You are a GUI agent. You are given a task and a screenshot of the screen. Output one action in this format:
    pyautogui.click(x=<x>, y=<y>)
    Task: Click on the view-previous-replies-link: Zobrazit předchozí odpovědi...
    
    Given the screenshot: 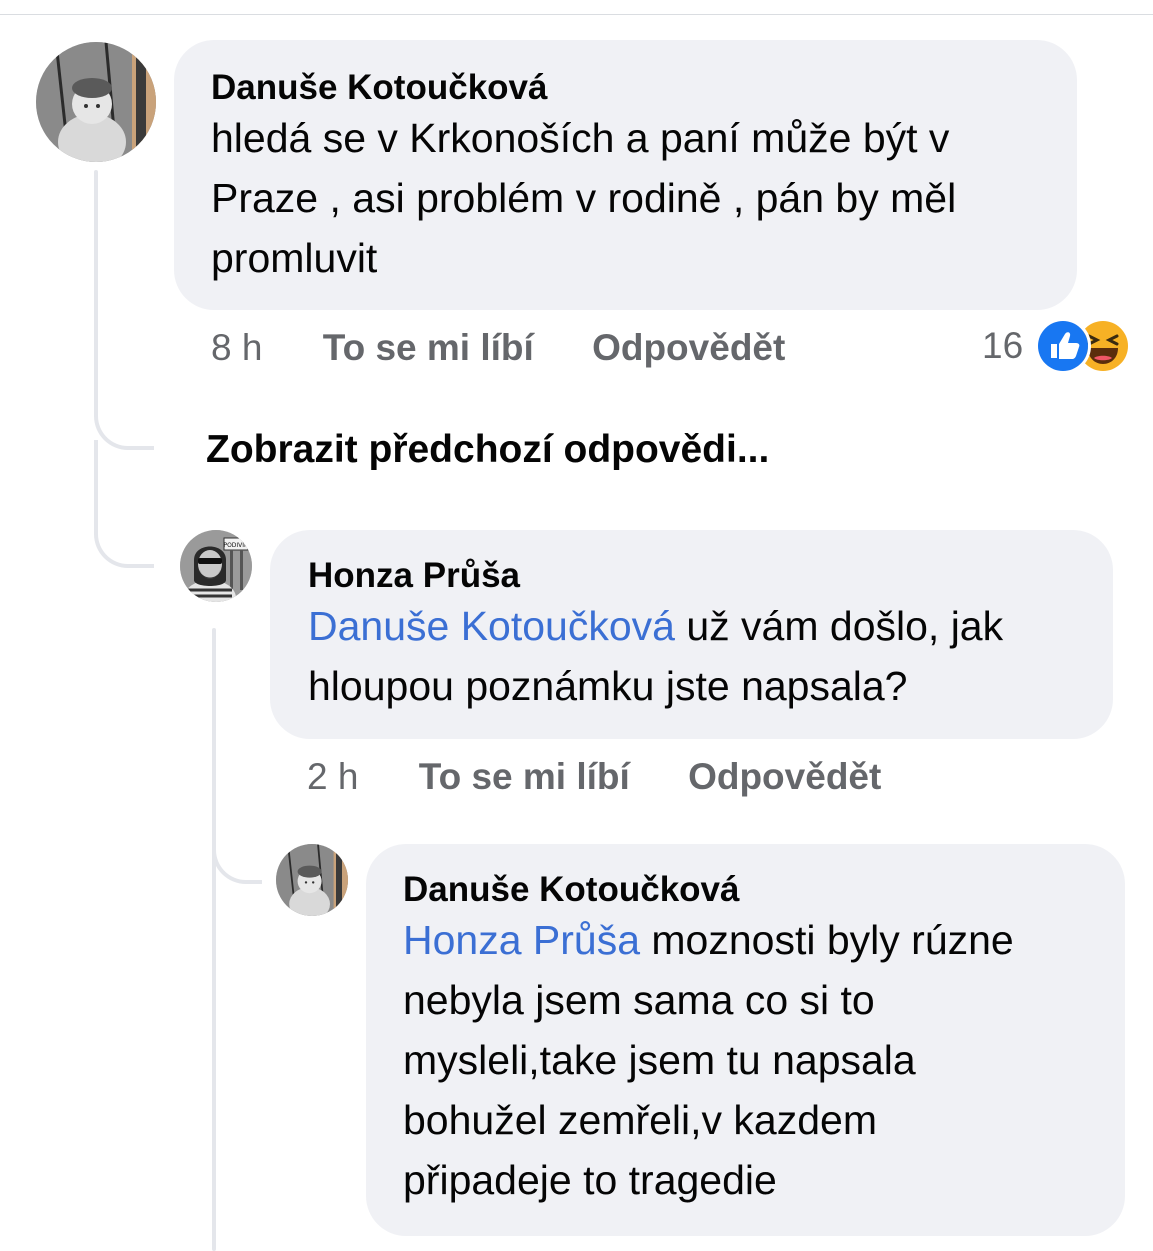 What is the action you would take?
    pyautogui.click(x=487, y=450)
    